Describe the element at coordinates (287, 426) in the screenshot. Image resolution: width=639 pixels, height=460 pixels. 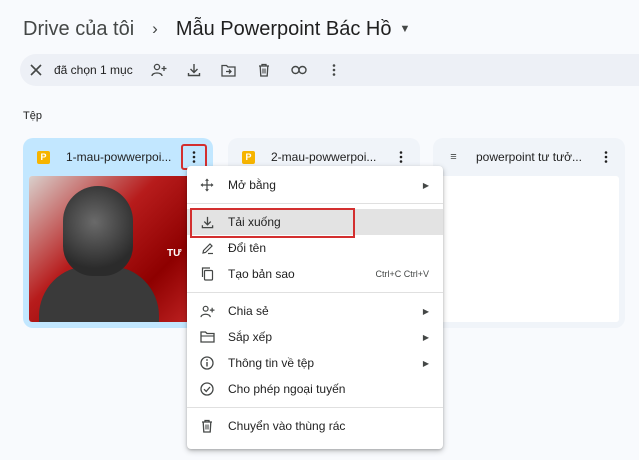
I see `menu-item-label: Chuyển vào thùng rác` at that location.